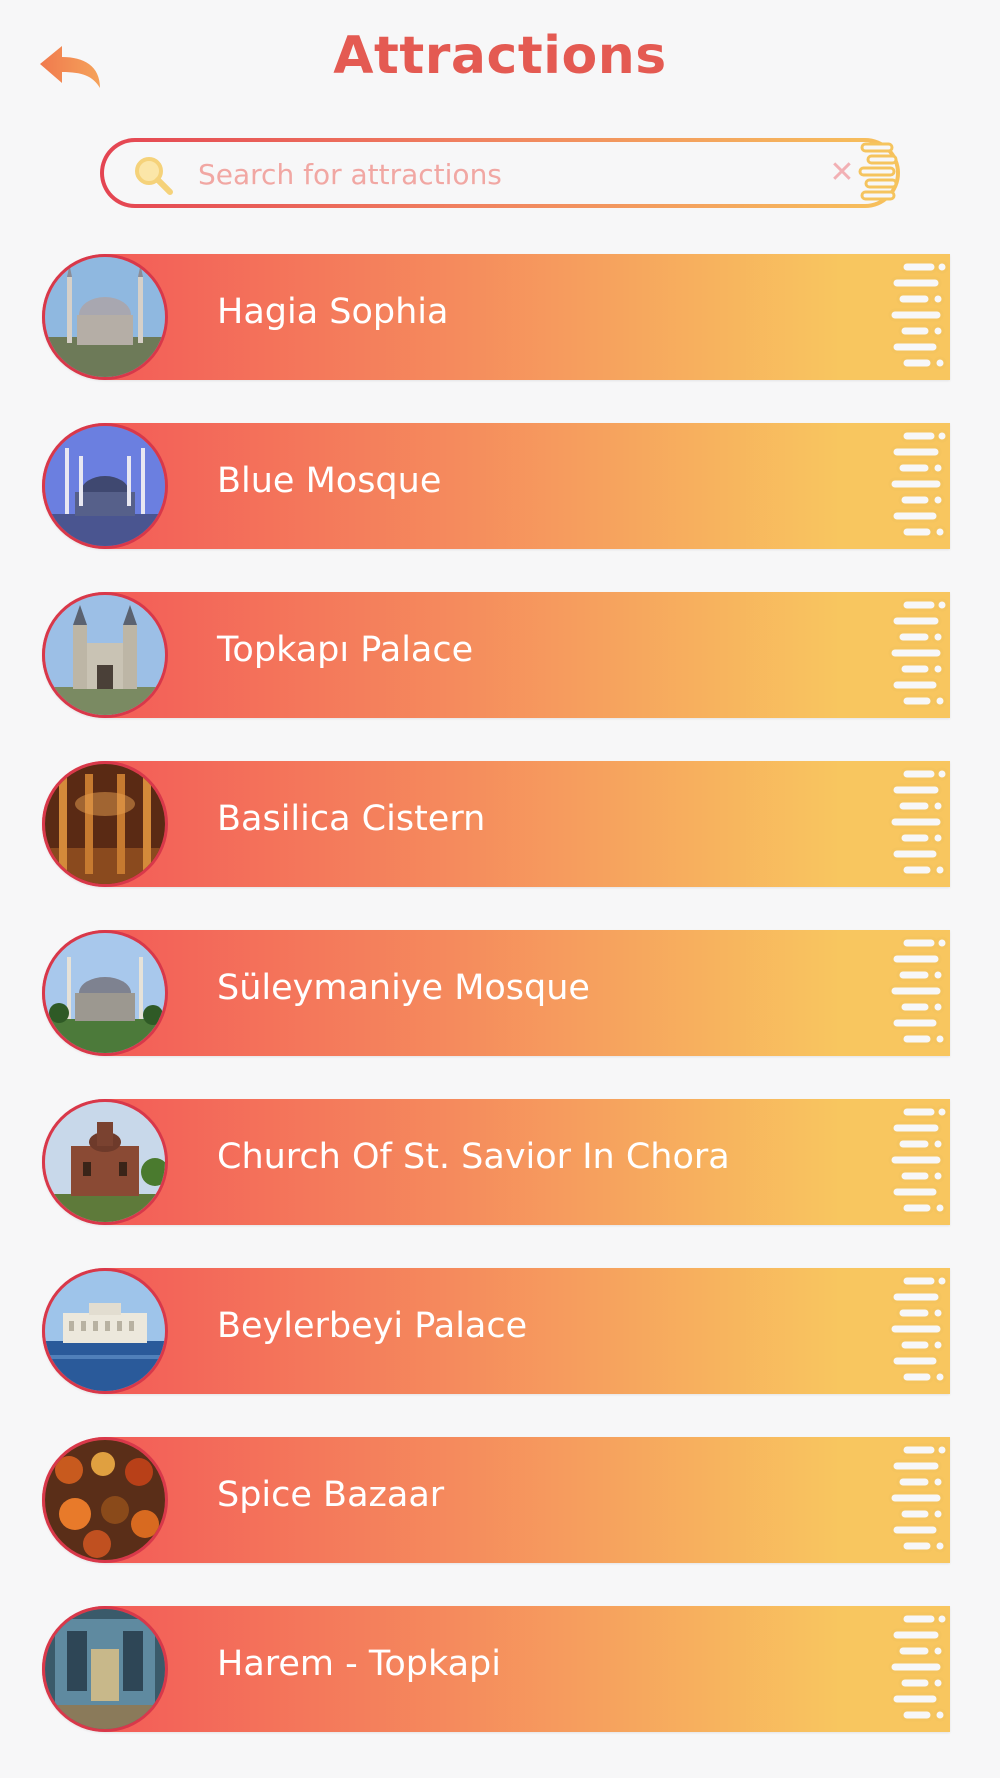 This screenshot has width=1000, height=1778. Describe the element at coordinates (331, 1495) in the screenshot. I see `attraction-label: Spice Bazaar` at that location.